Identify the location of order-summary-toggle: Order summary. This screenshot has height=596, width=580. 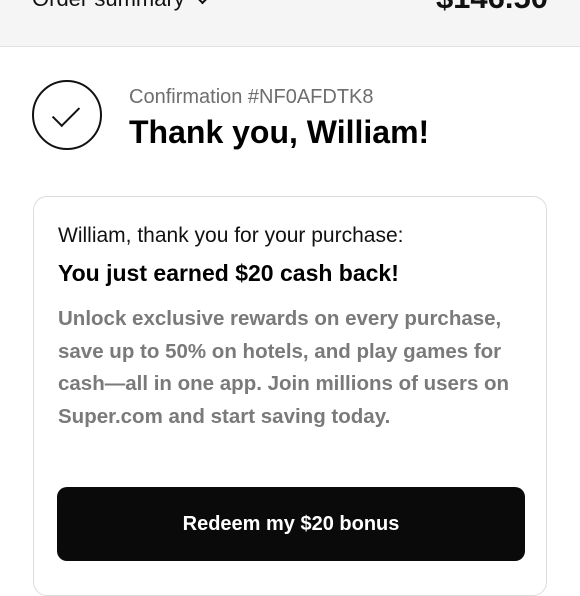
(121, 6).